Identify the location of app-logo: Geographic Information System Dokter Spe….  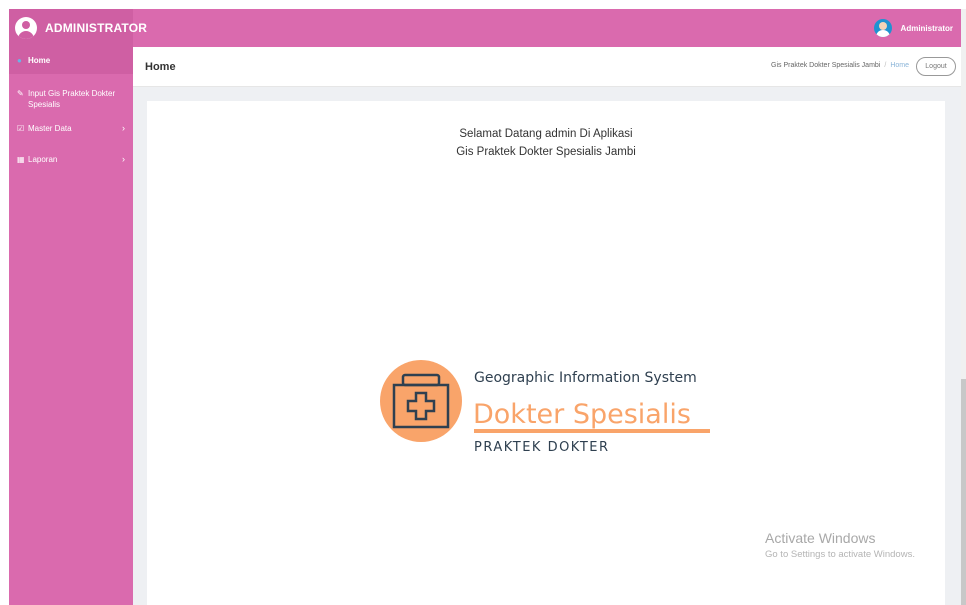
(545, 407).